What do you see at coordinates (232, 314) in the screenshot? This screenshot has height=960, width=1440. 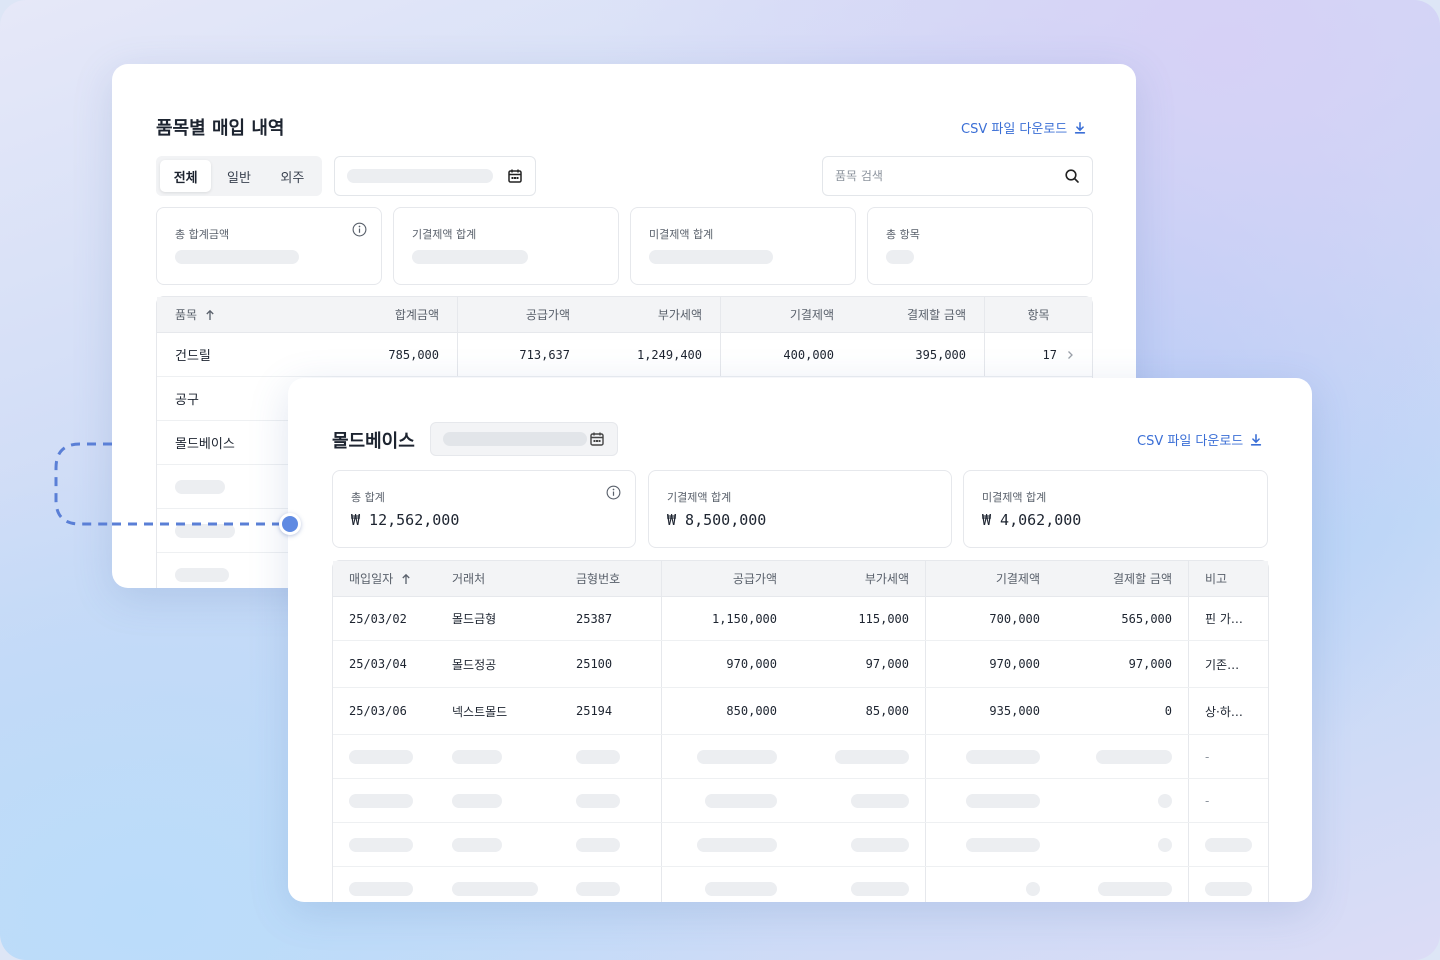 I see `column-header-item: 품목` at bounding box center [232, 314].